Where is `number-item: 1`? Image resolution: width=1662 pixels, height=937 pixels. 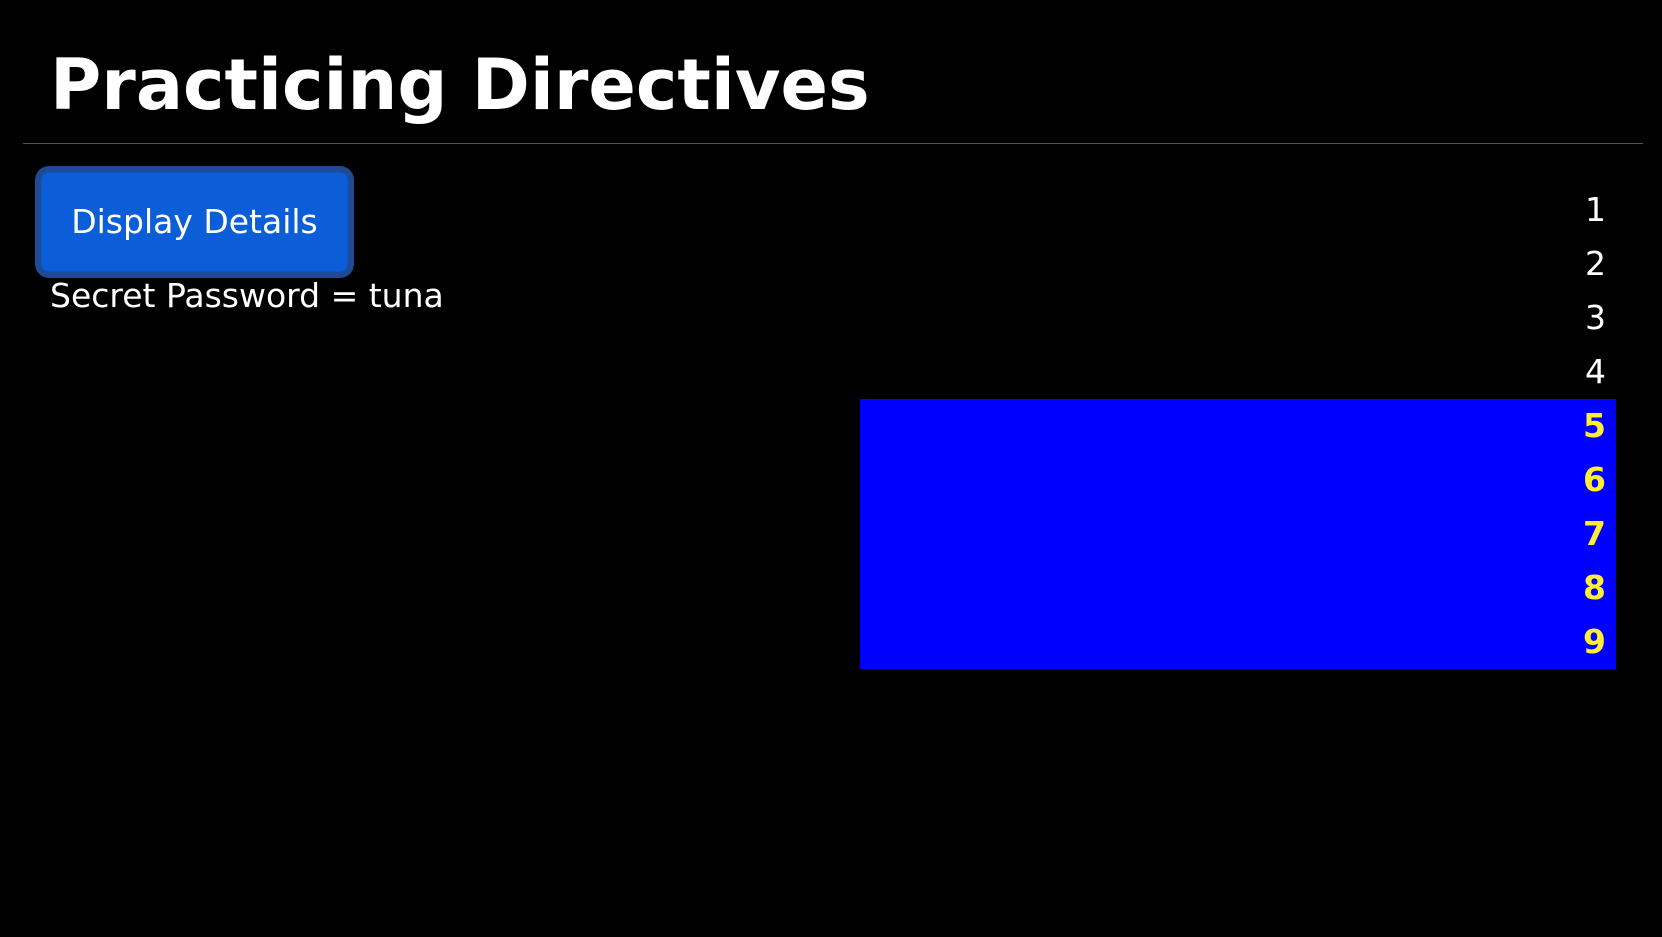 number-item: 1 is located at coordinates (1595, 209).